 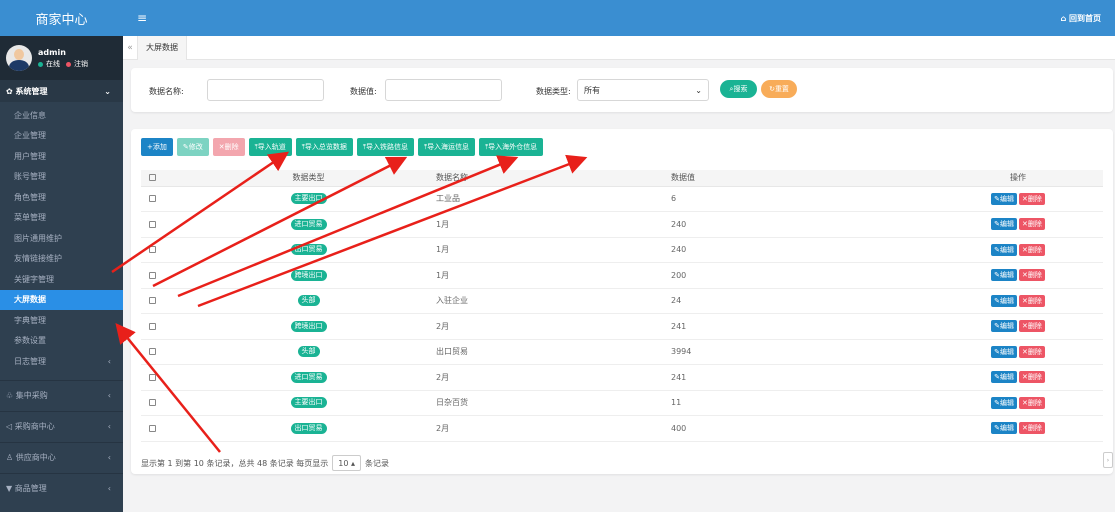 What do you see at coordinates (802, 301) in the screenshot?
I see `cell-value: 24` at bounding box center [802, 301].